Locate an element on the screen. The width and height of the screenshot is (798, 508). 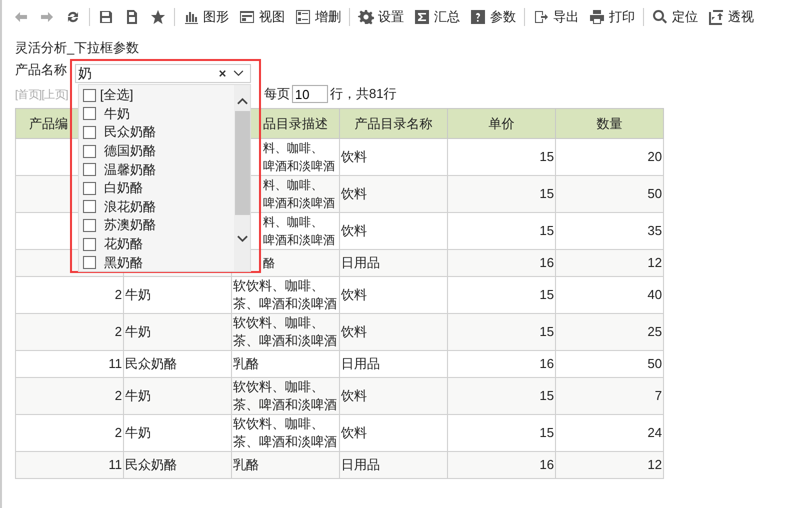
dropdown-option: 浪花奶酪 is located at coordinates (156, 207).